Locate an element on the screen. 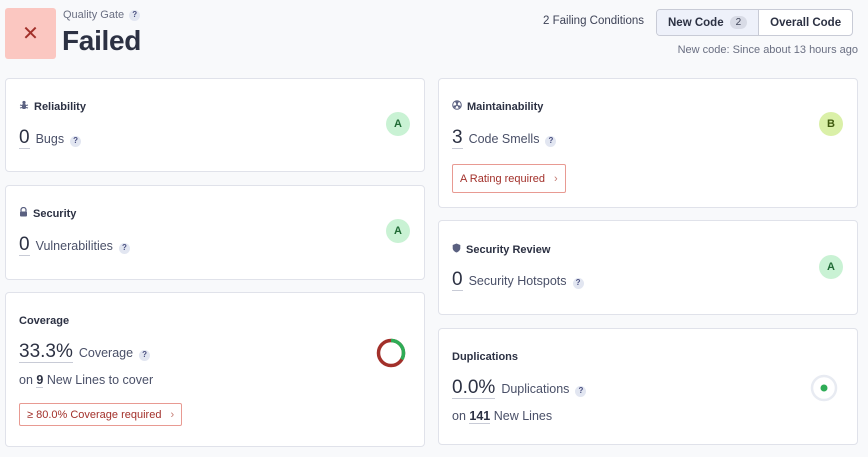 The image size is (868, 457). failing-conditions-link: 2 Failing Conditions is located at coordinates (593, 21).